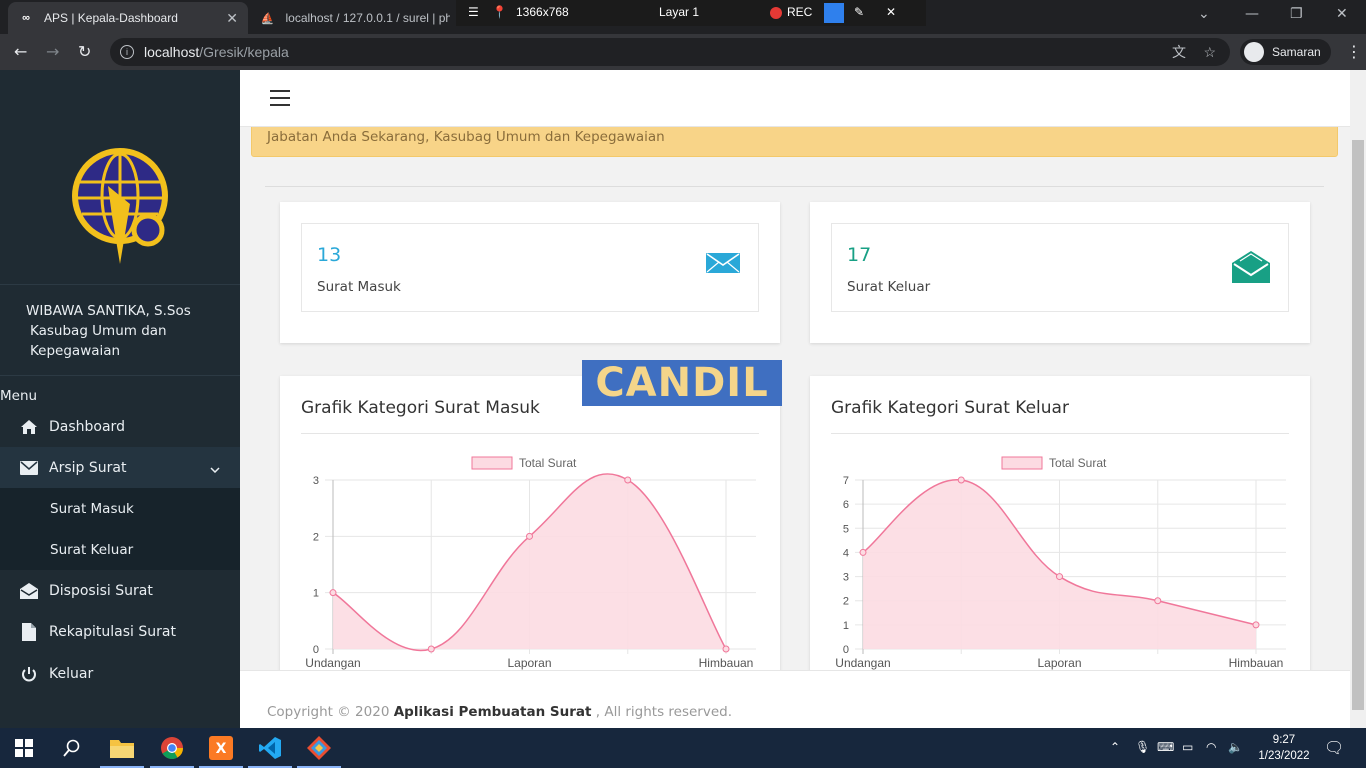 This screenshot has width=1366, height=768. What do you see at coordinates (88, 467) in the screenshot?
I see `sidebar-item-label: Arsip Surat` at bounding box center [88, 467].